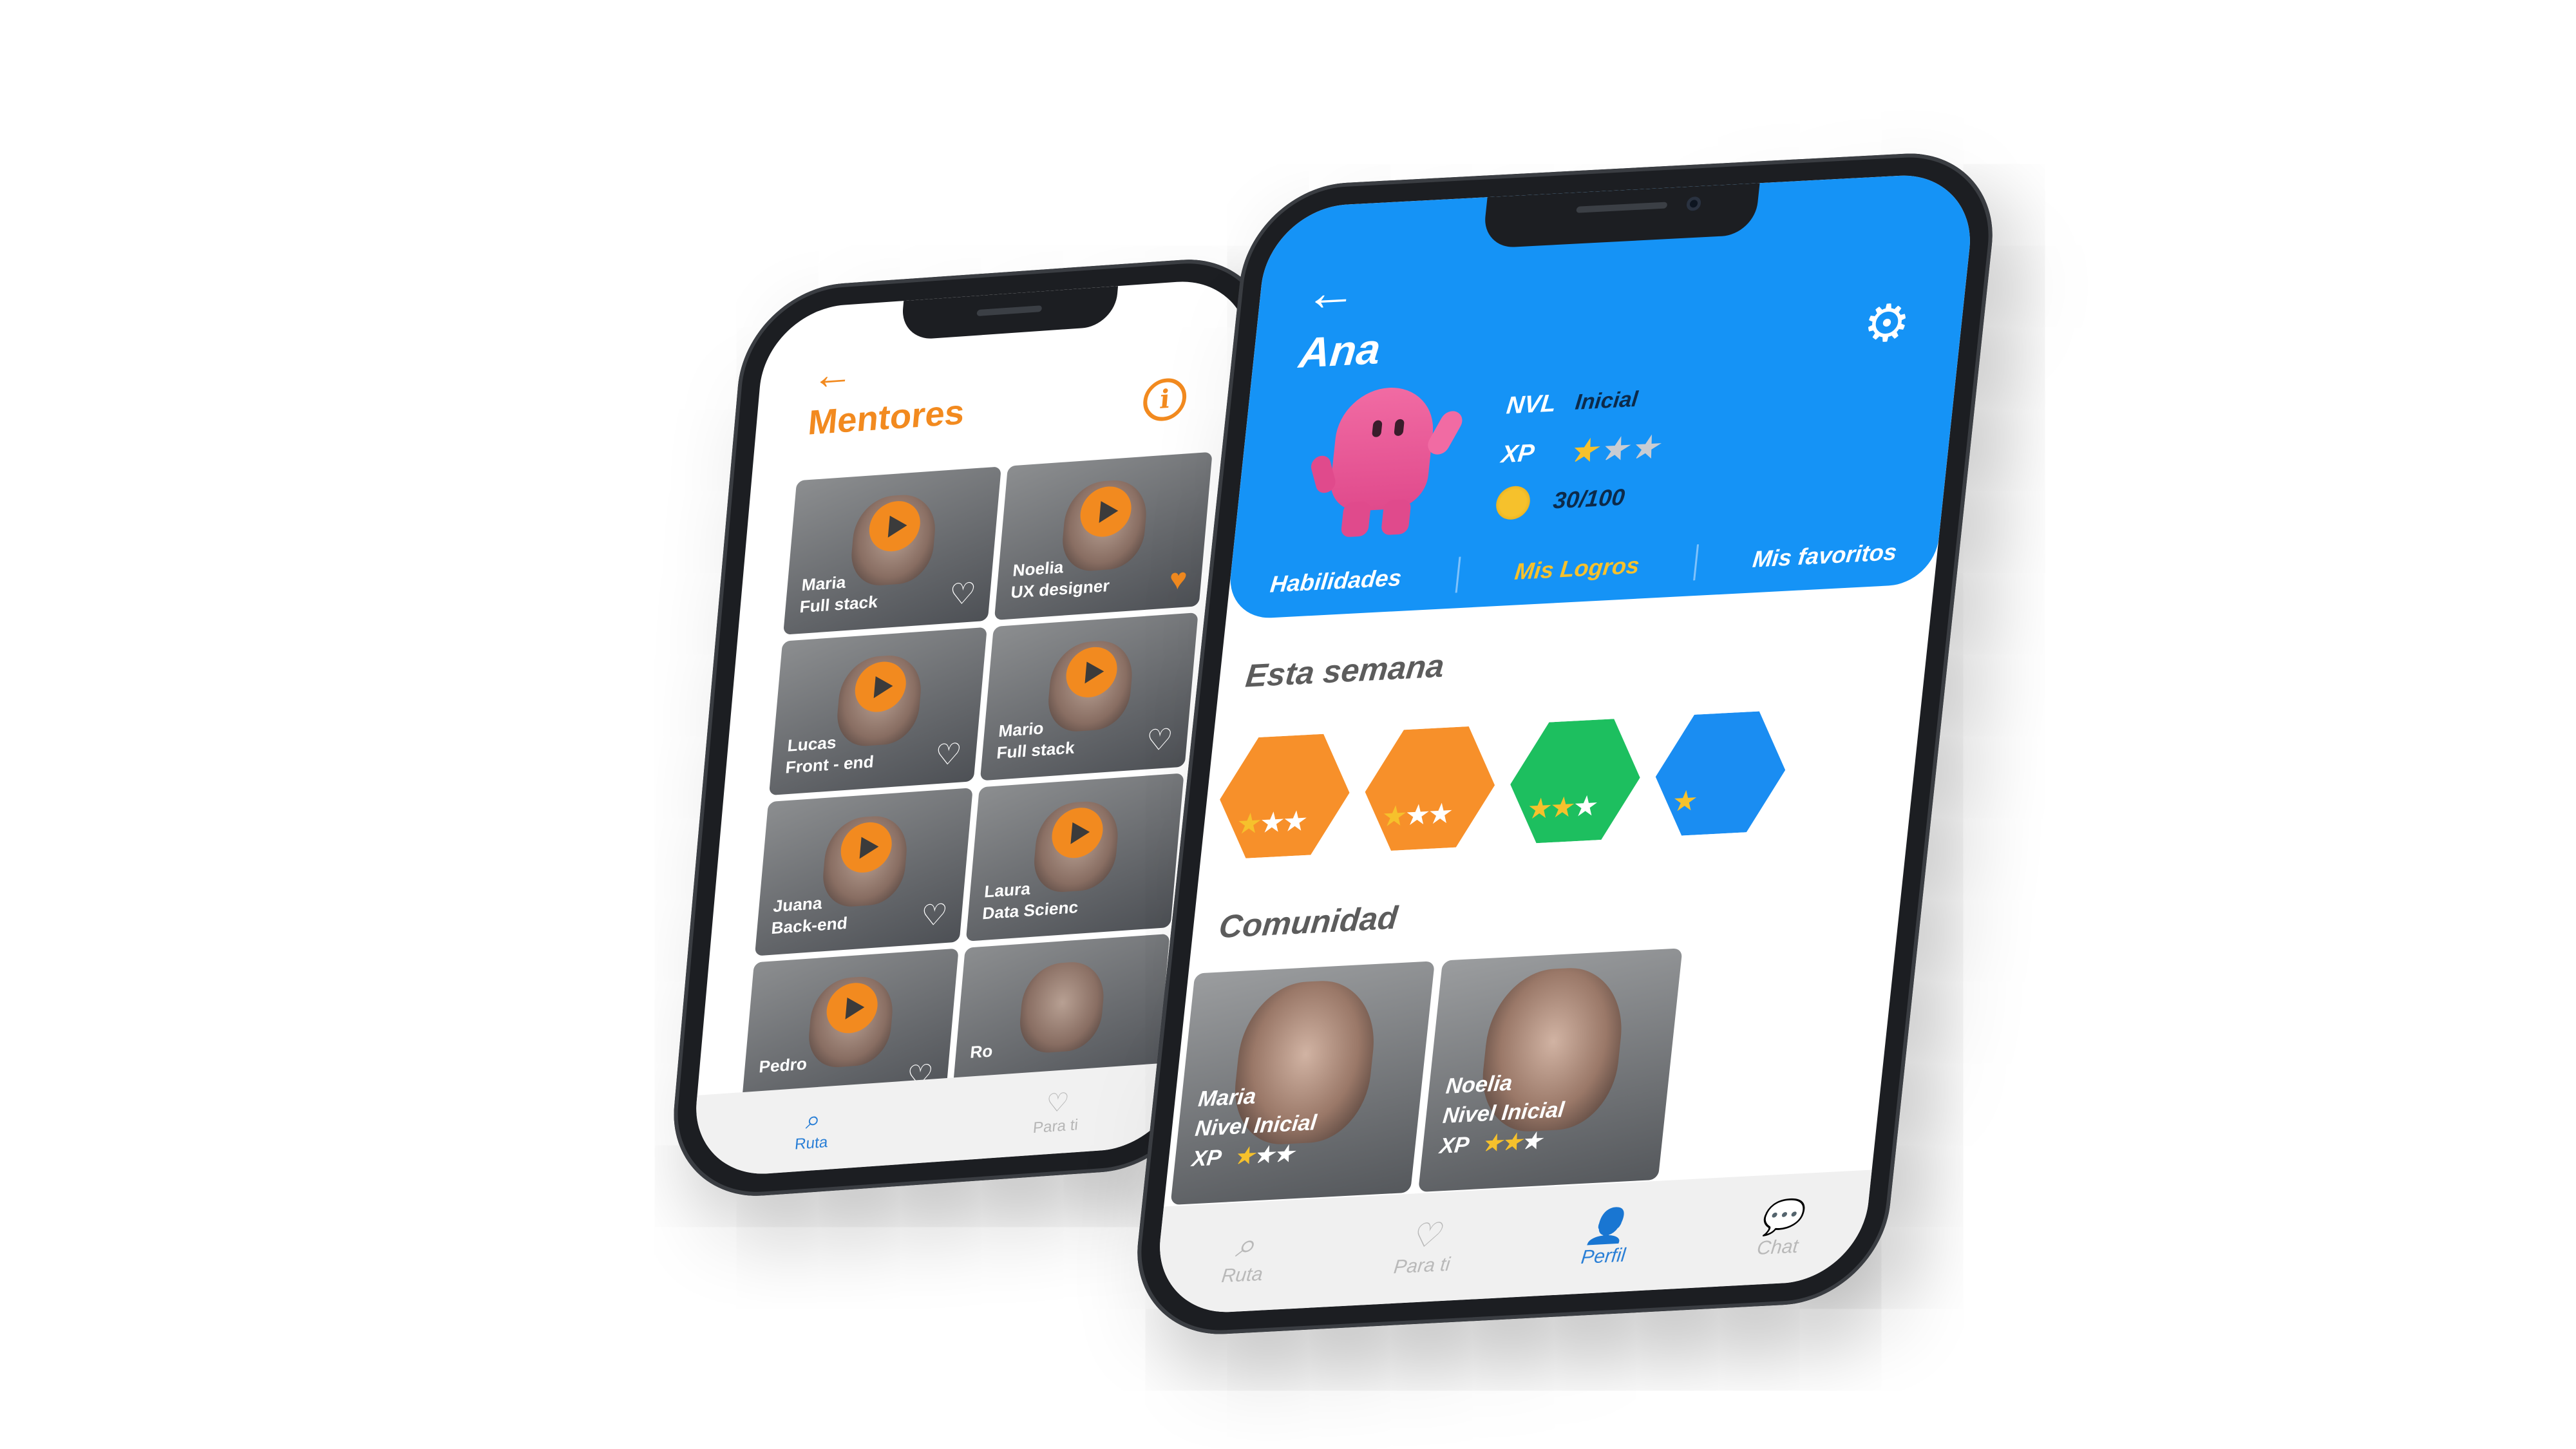 The width and height of the screenshot is (2576, 1449). Describe the element at coordinates (1227, 1098) in the screenshot. I see `member-name: Maria` at that location.